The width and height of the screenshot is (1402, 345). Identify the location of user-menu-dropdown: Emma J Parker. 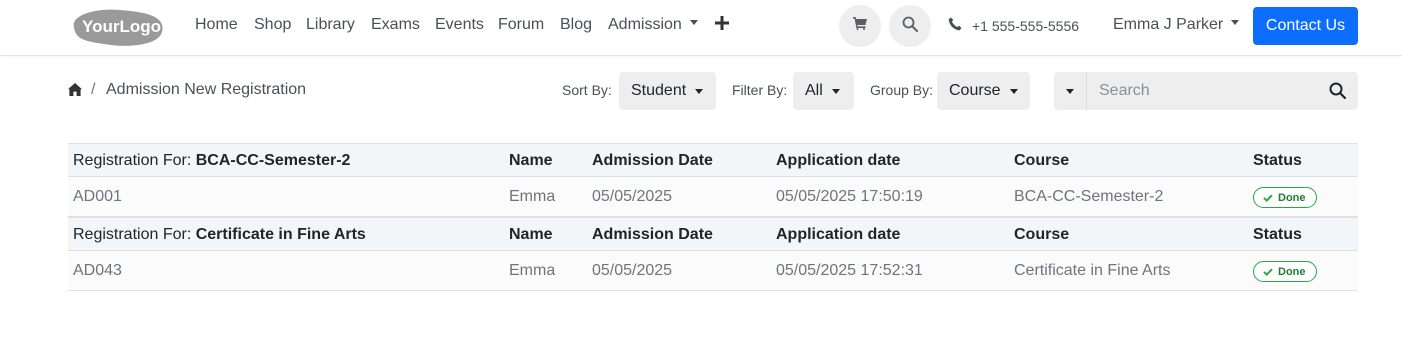
(1176, 25).